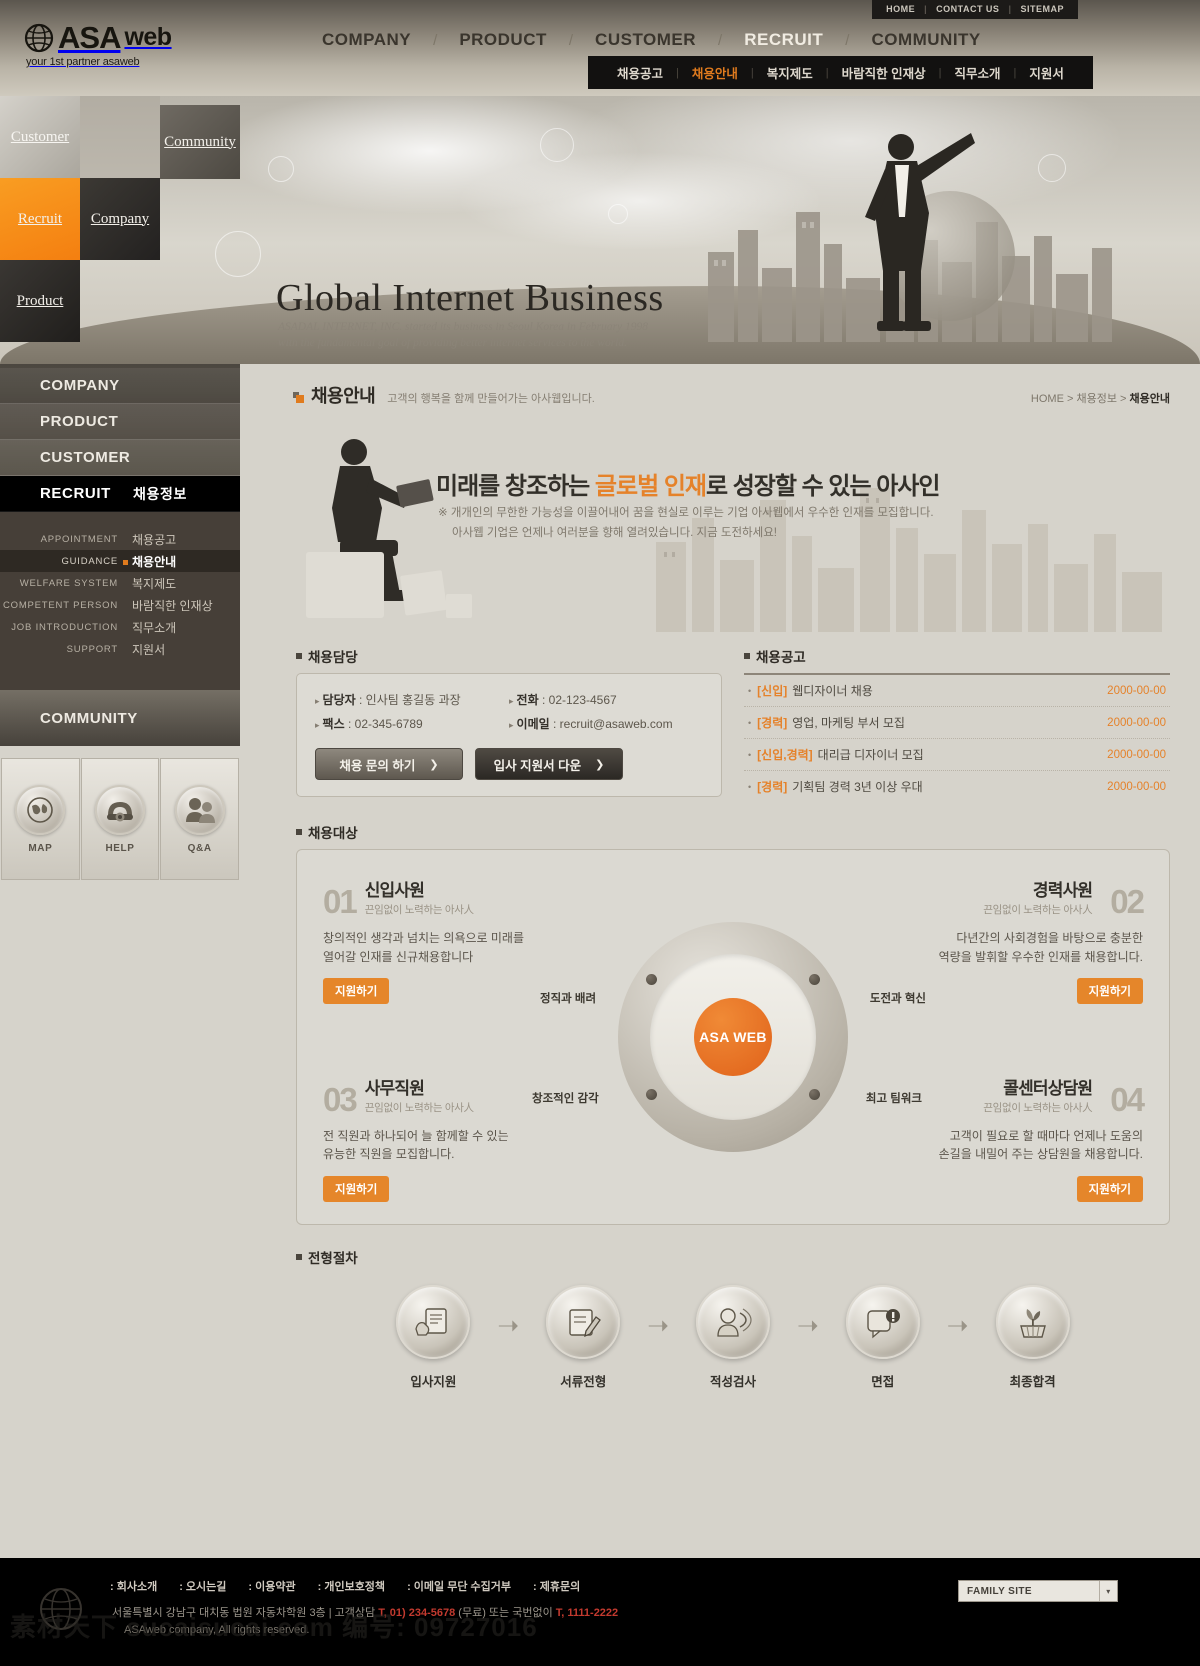 This screenshot has height=1666, width=1200. Describe the element at coordinates (491, 399) in the screenshot. I see `page-slogan: 고객의 행복을 함께 만들어가는 아사웹입니다.` at that location.